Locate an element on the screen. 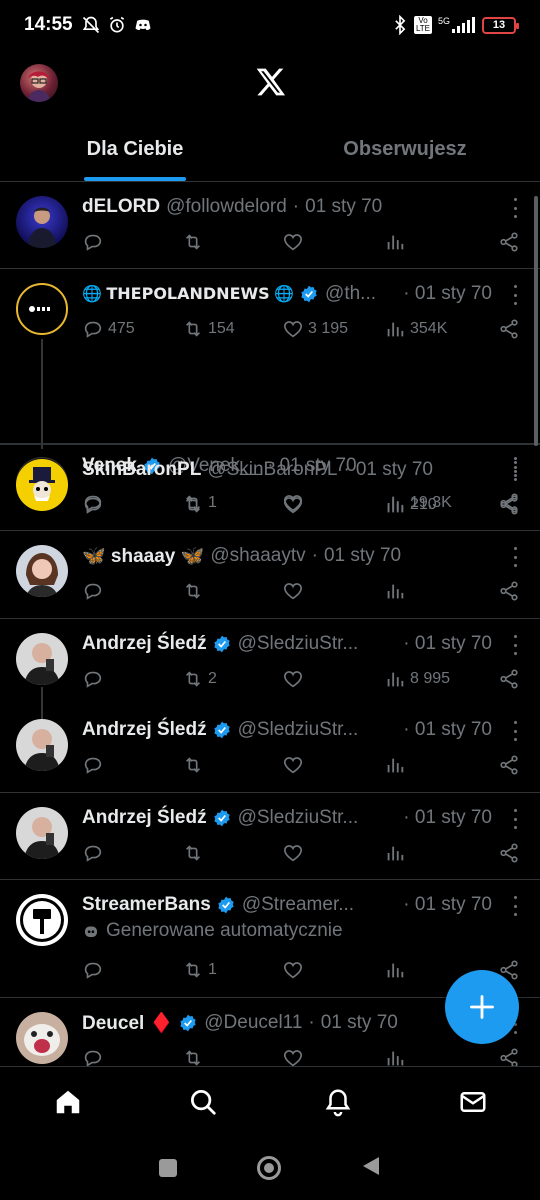 Image resolution: width=540 pixels, height=1200 pixels. tab-for-you: Dla Ciebie is located at coordinates (135, 149).